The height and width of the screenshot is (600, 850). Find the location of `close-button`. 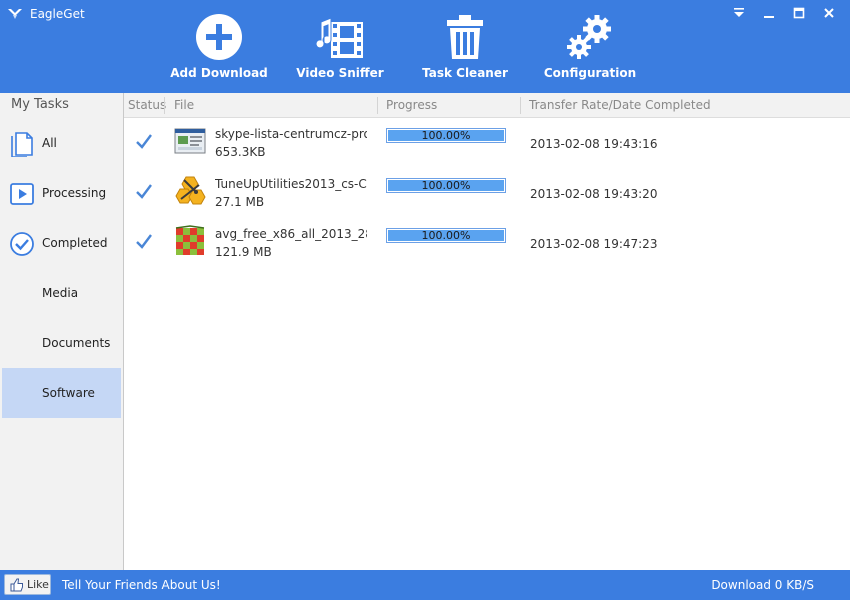

close-button is located at coordinates (829, 13).